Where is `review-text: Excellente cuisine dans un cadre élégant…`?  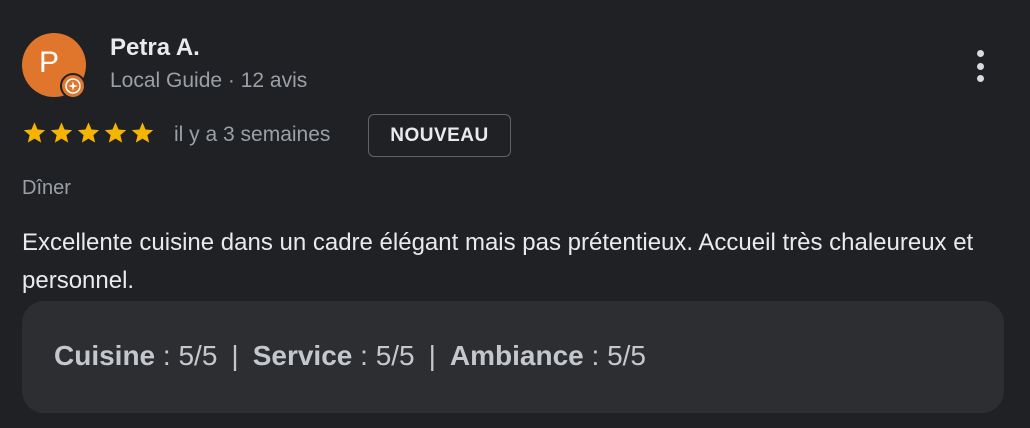
review-text: Excellente cuisine dans un cadre élégant… is located at coordinates (498, 261).